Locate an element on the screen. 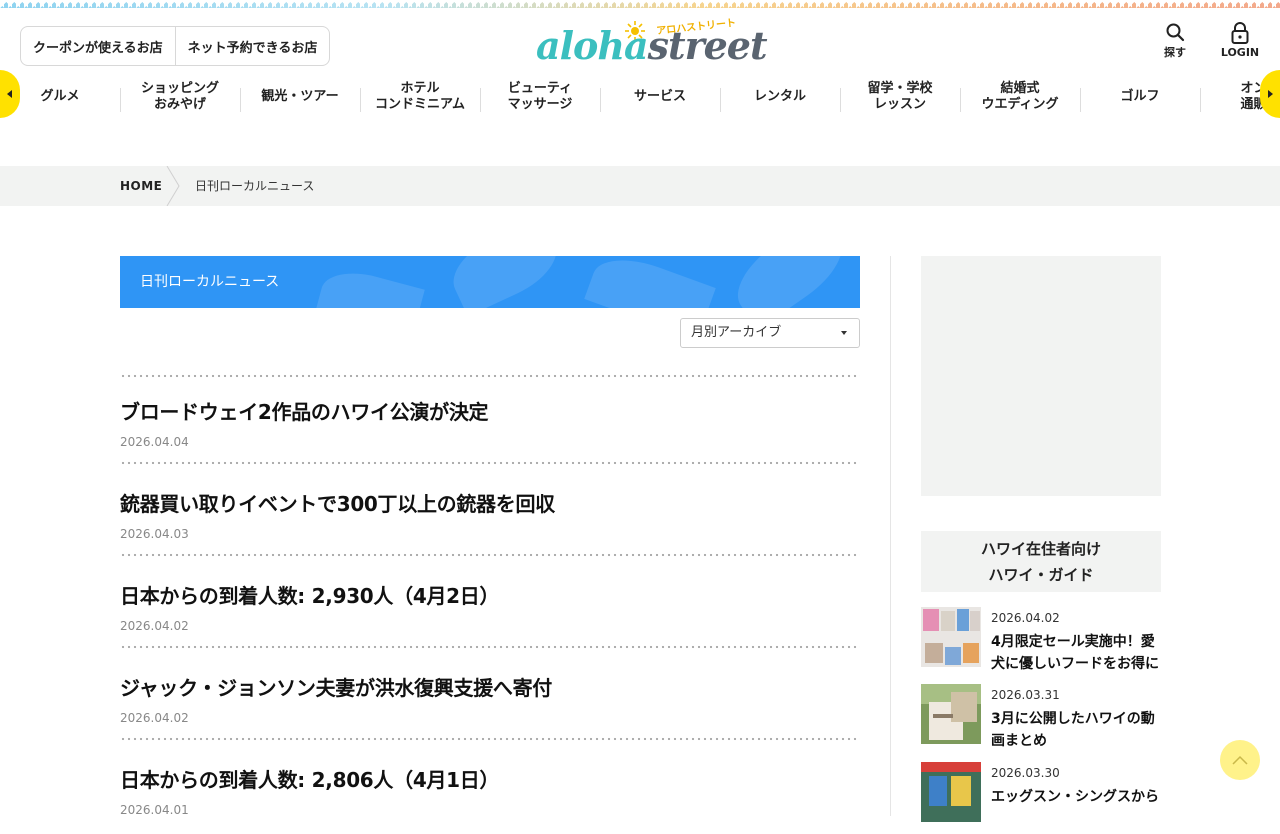  article-item: ブロードウェイ2作品のハワイ公演が決定 2026.04.04 is located at coordinates (490, 431).